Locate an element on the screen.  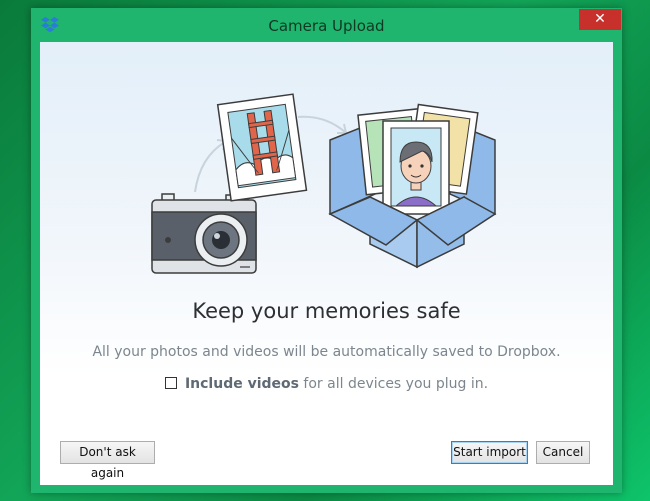
include-videos-label: Include videos is located at coordinates (242, 384).